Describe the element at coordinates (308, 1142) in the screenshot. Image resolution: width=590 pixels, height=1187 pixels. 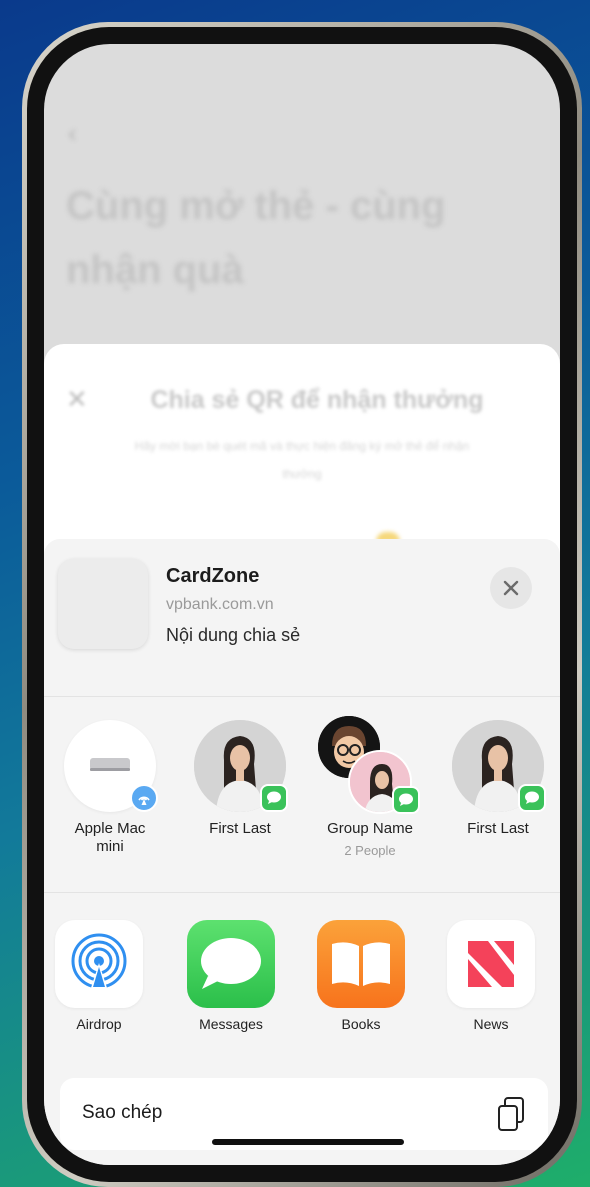
I see `home-indicator` at that location.